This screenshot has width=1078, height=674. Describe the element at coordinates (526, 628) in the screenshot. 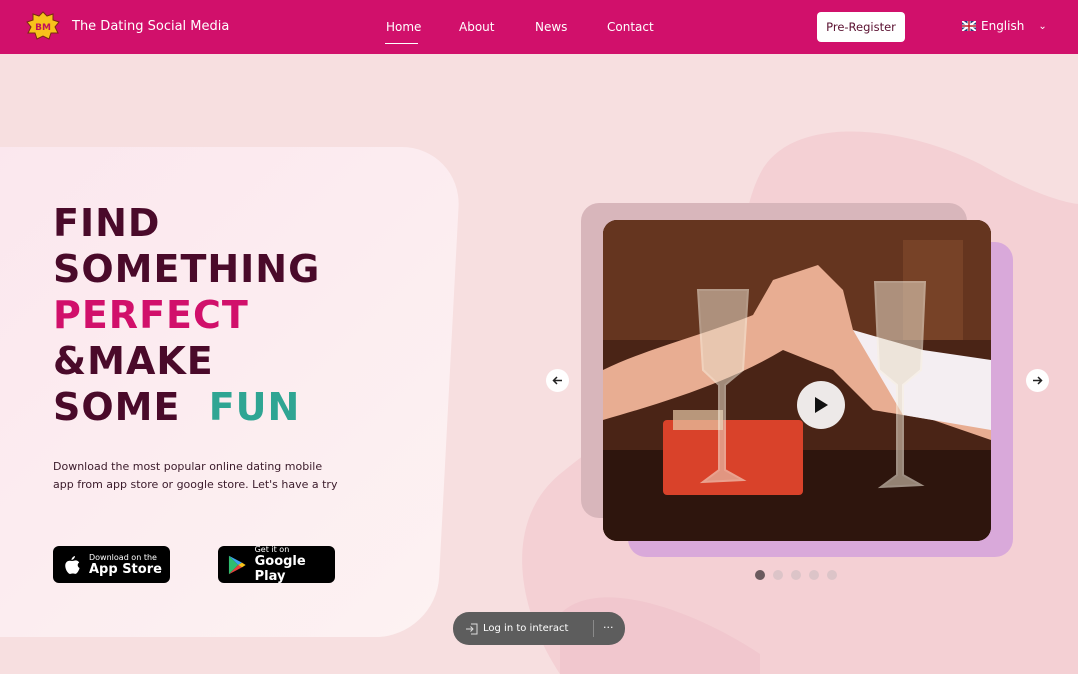

I see `login-label: Log in to interact` at that location.